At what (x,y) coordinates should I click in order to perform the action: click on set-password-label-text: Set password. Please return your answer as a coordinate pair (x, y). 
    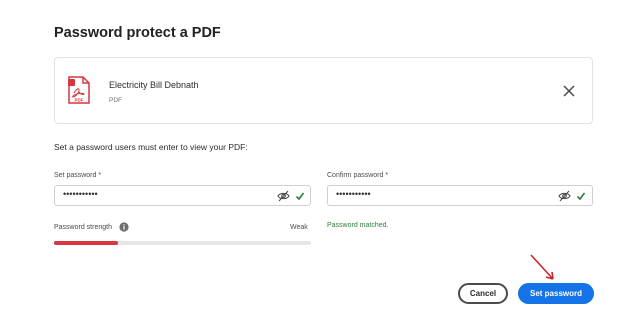
    Looking at the image, I should click on (75, 175).